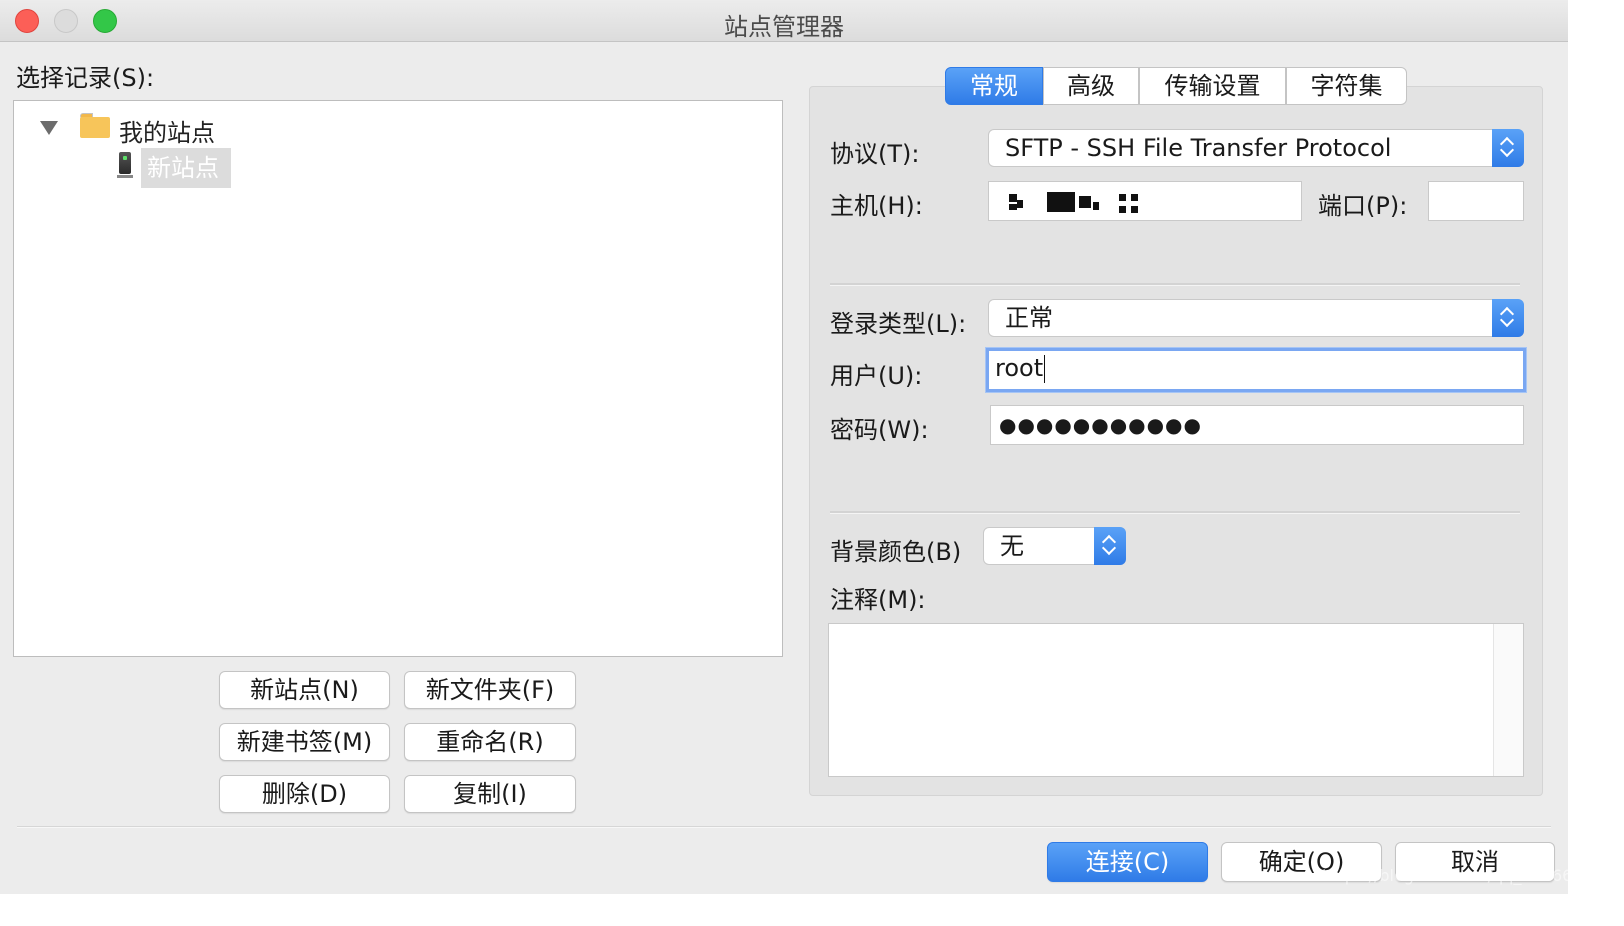 This screenshot has width=1624, height=926. I want to click on tab-transfer-settings: 传输设置, so click(1212, 86).